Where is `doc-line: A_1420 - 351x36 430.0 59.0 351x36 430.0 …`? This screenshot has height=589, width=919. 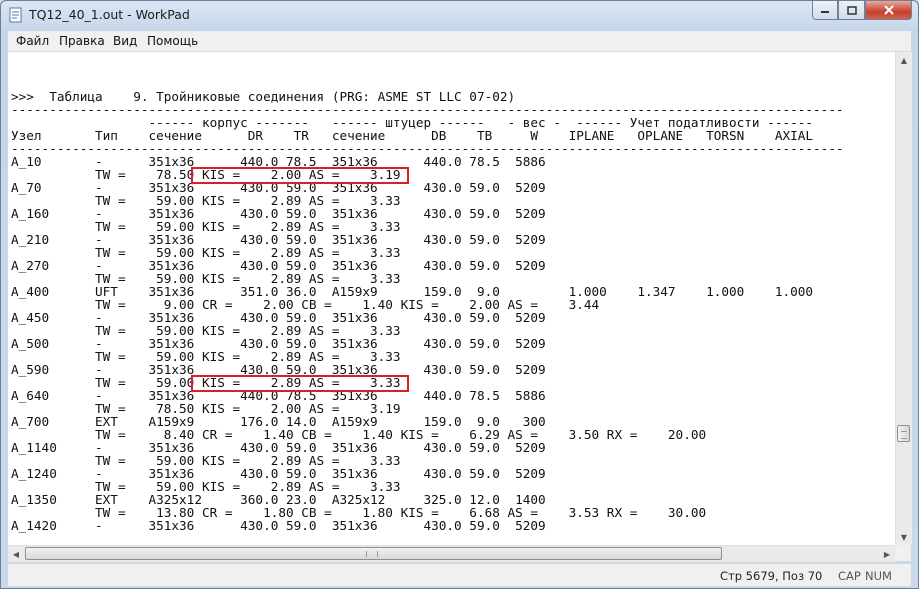
doc-line: A_1420 - 351x36 430.0 59.0 351x36 430.0 … is located at coordinates (278, 525).